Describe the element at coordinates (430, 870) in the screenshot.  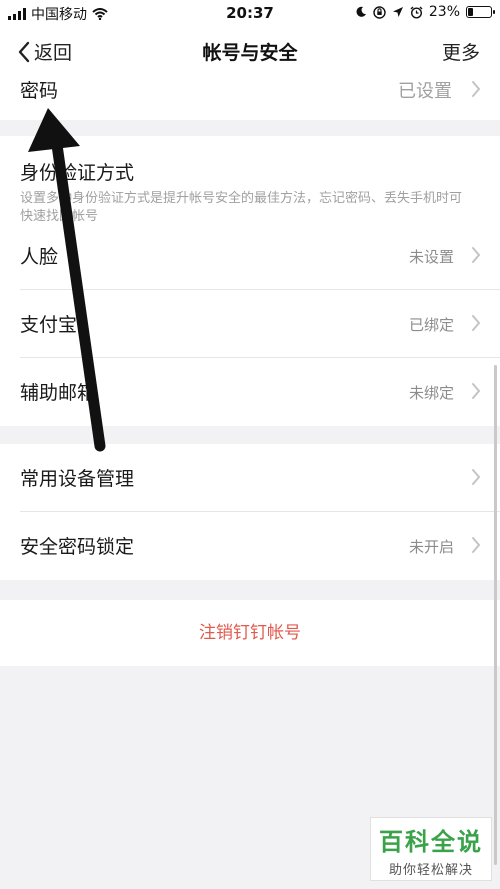
I see `watermark-subtitle: 助你轻松解决` at that location.